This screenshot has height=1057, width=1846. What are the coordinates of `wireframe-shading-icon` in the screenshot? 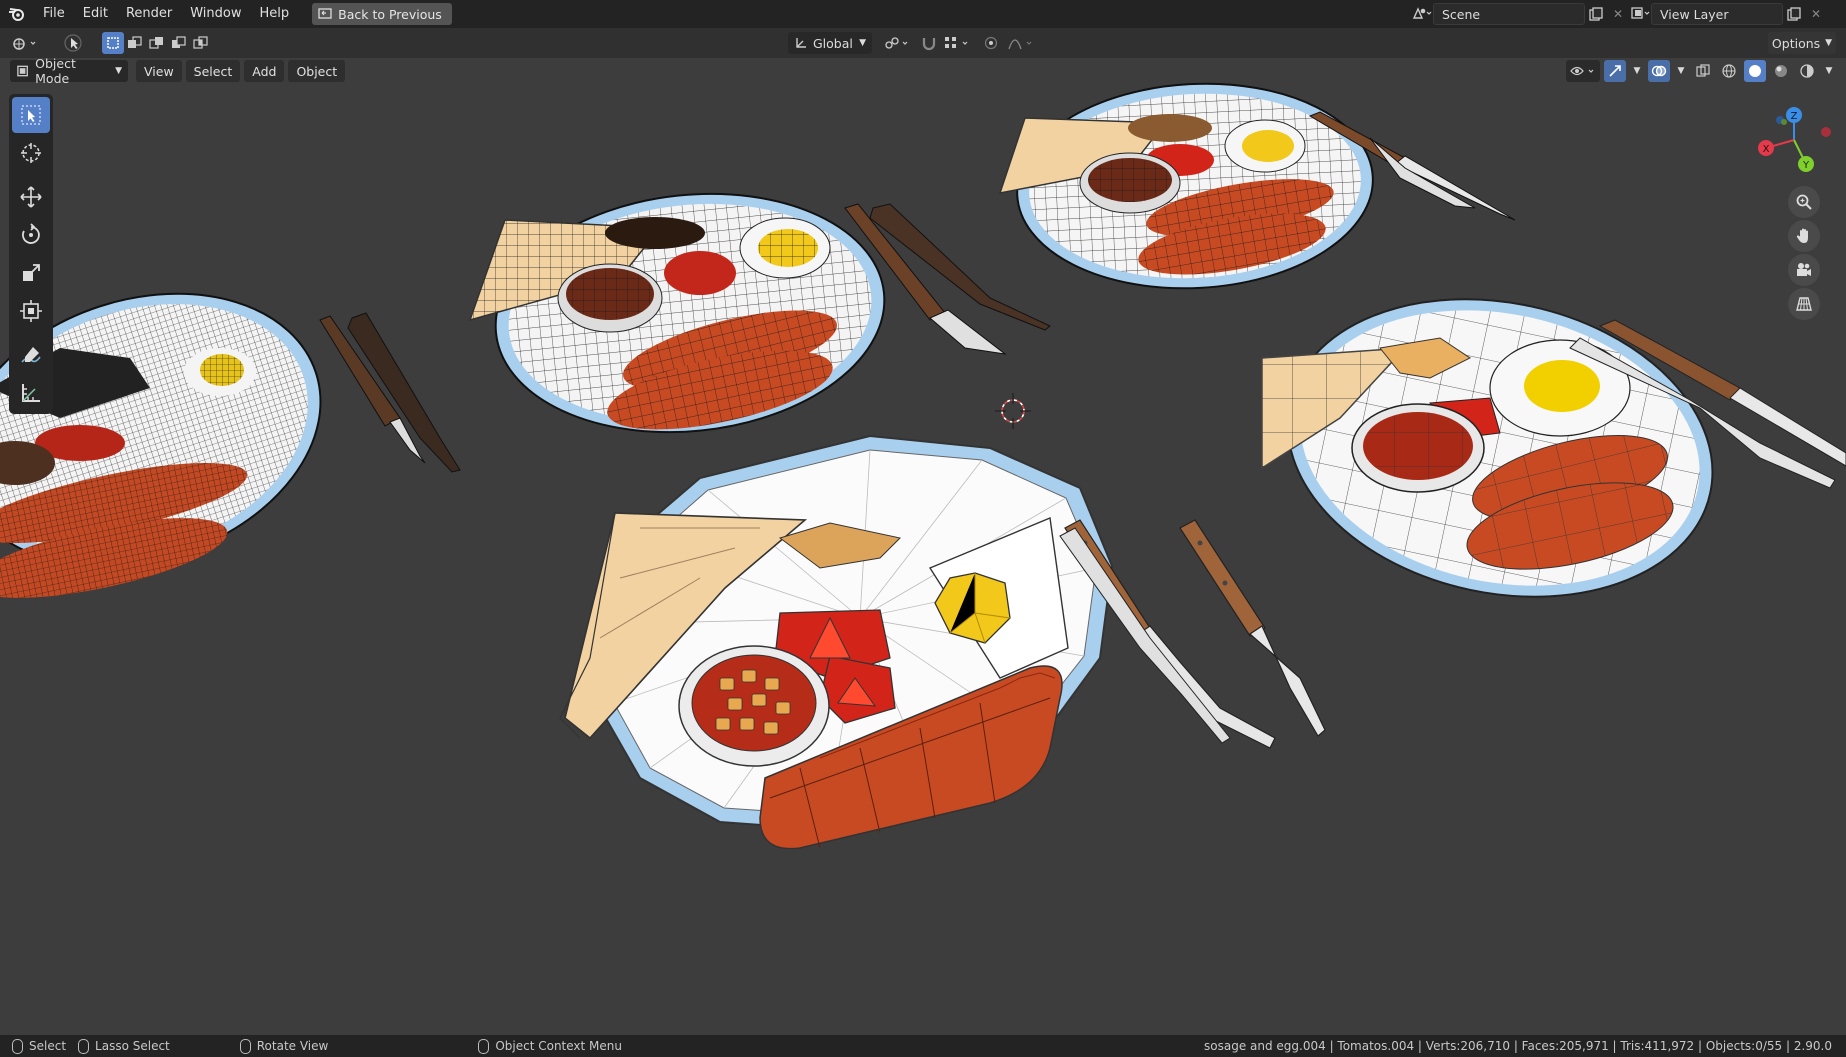 It's located at (1729, 71).